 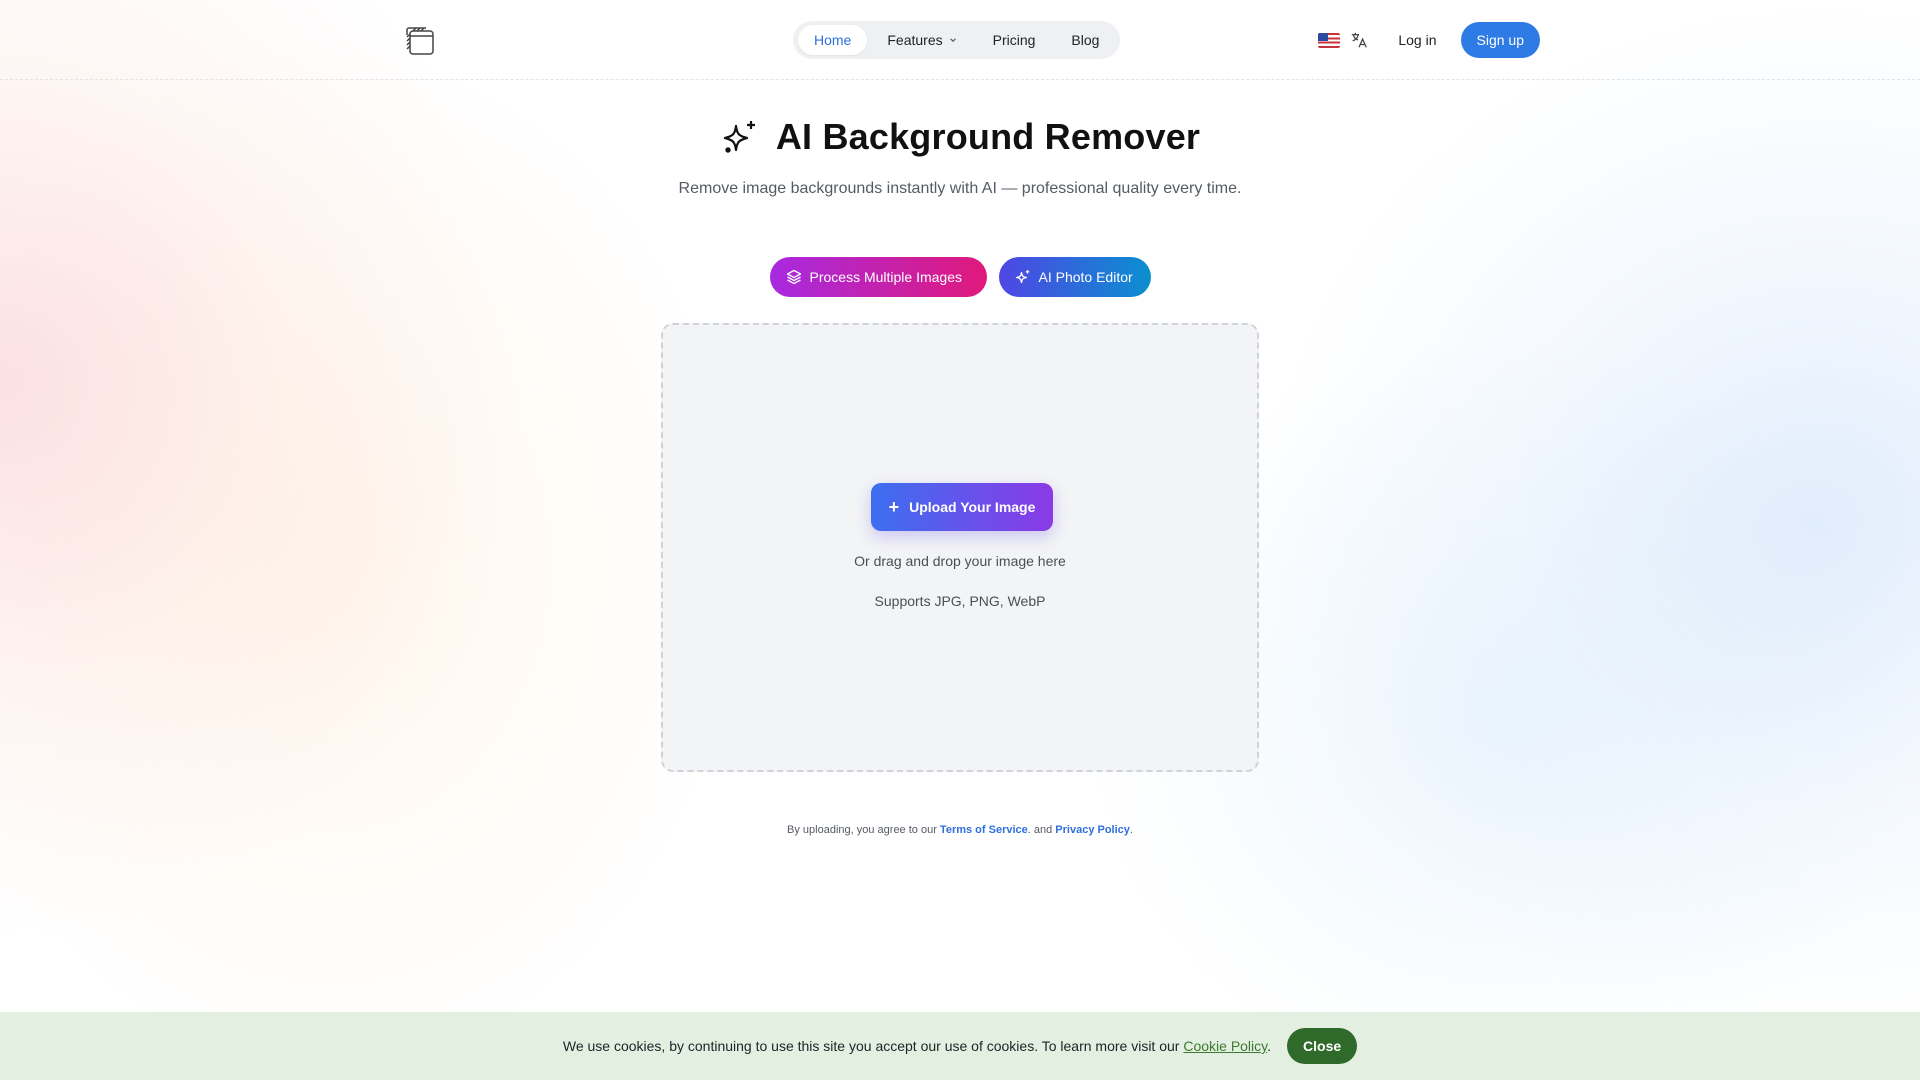 I want to click on chevron-down-icon, so click(x=952, y=40).